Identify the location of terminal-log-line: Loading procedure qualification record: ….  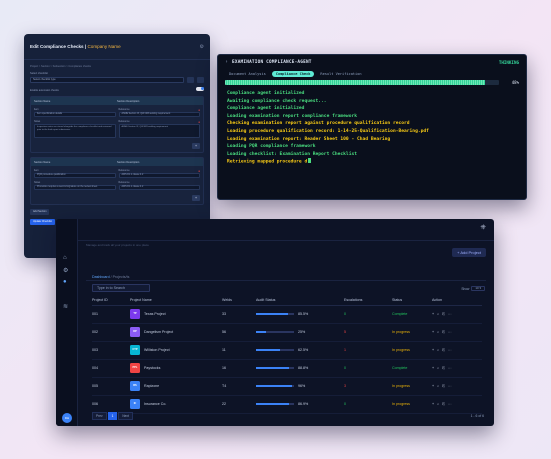
(328, 131).